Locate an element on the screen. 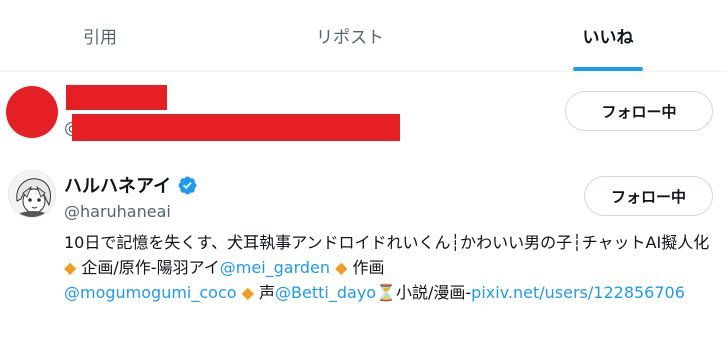  tab-quotes: 引用 is located at coordinates (100, 35).